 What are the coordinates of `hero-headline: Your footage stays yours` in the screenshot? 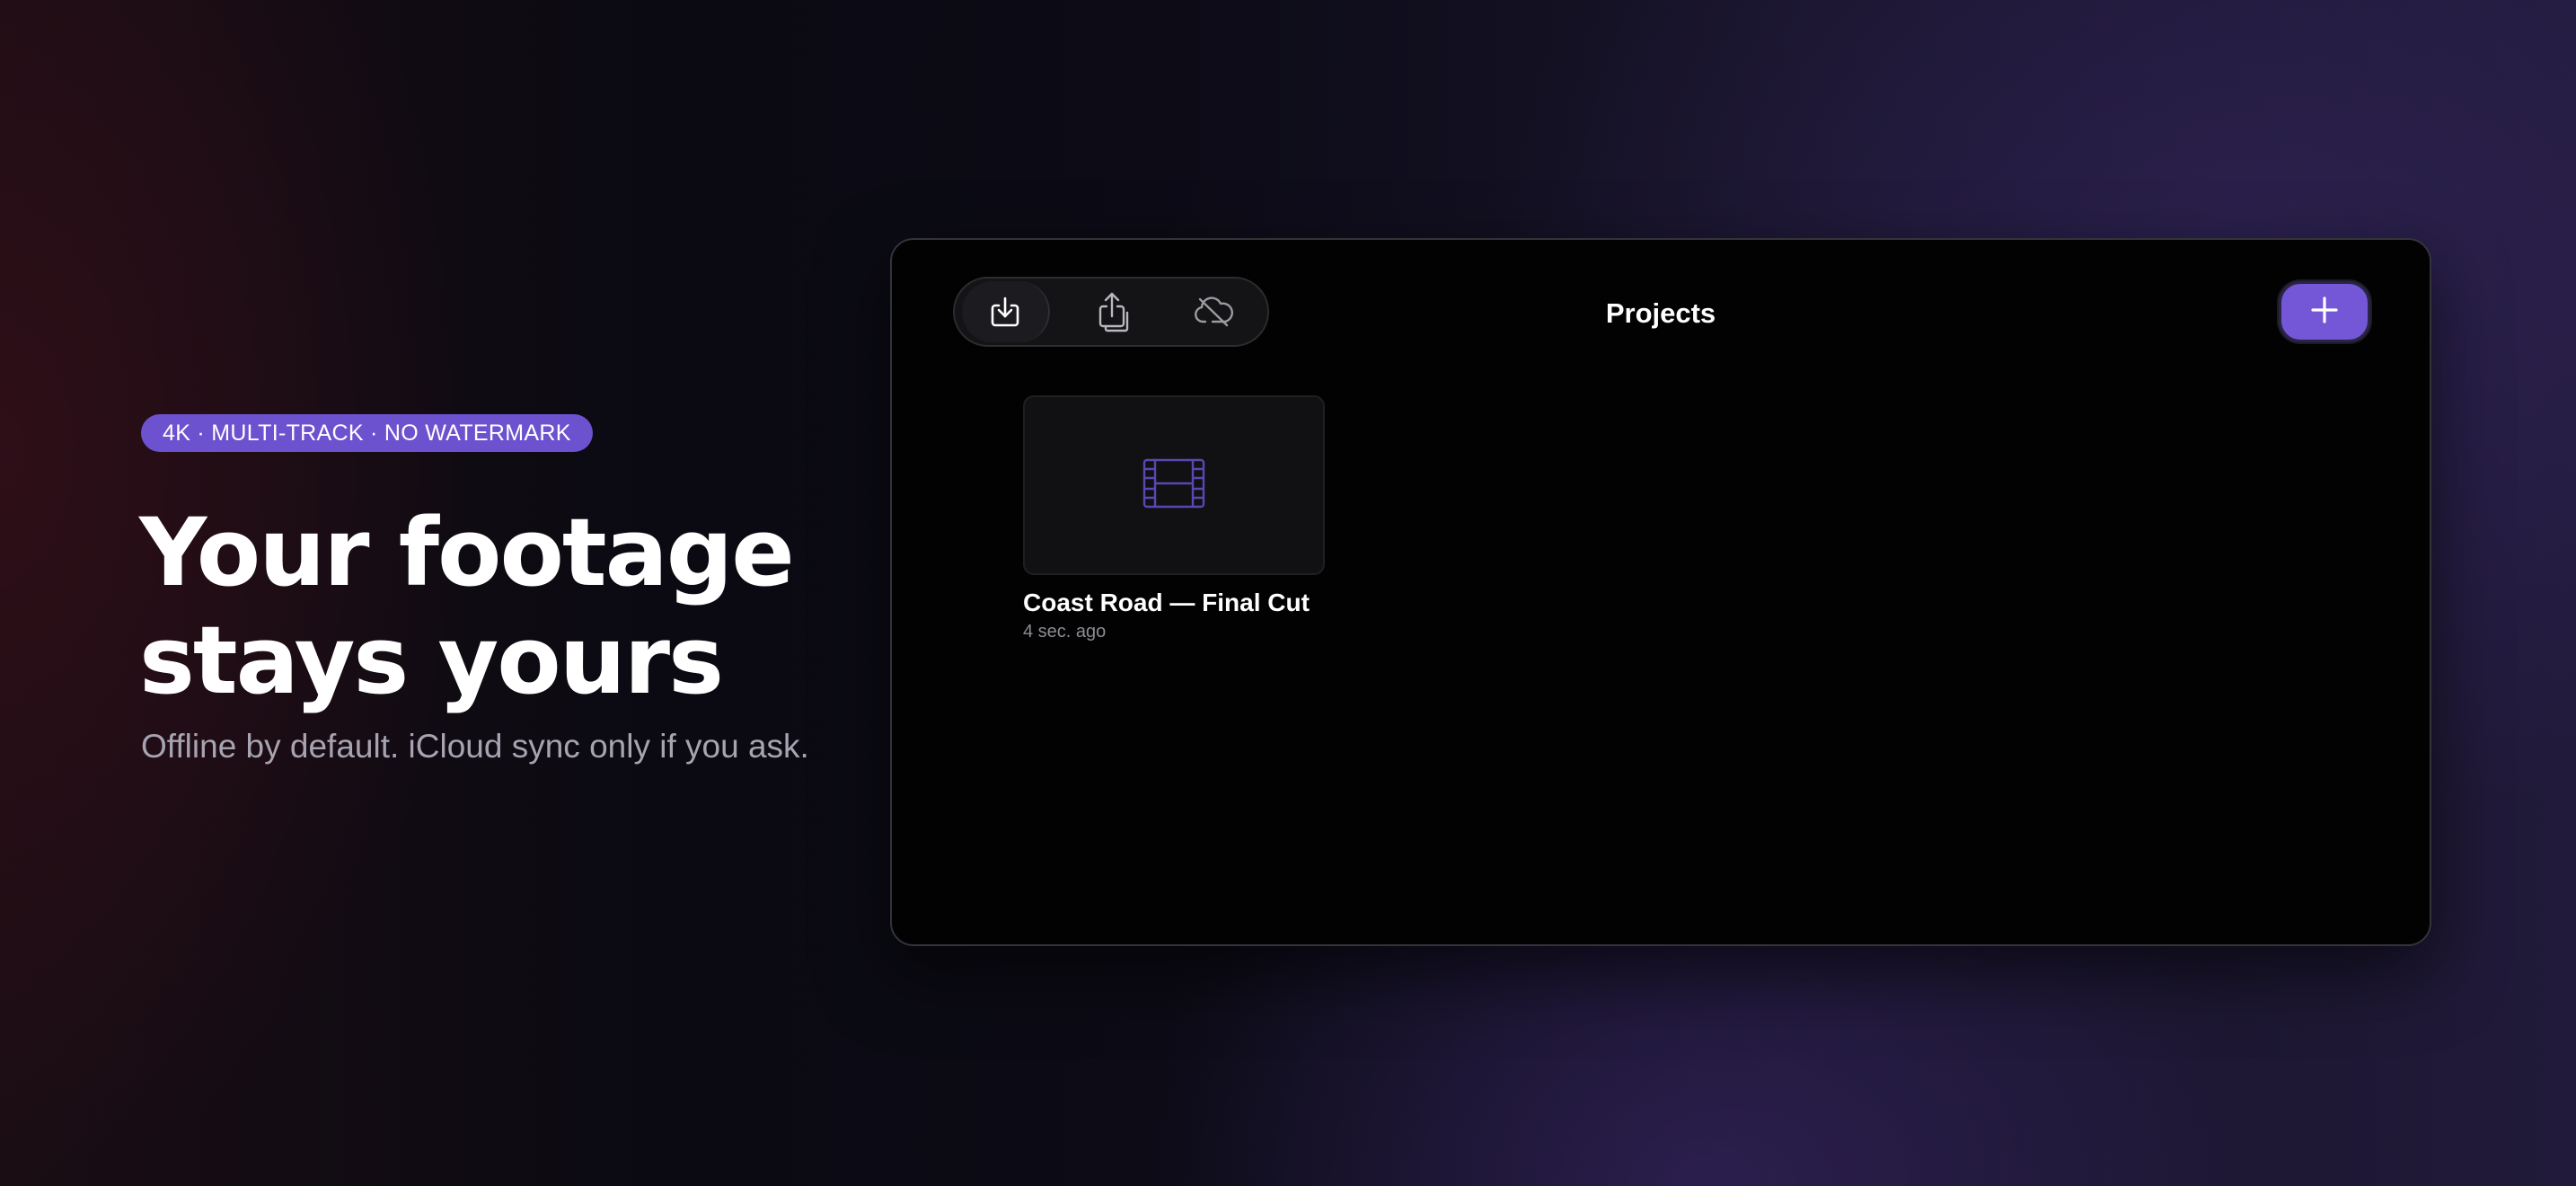 It's located at (467, 606).